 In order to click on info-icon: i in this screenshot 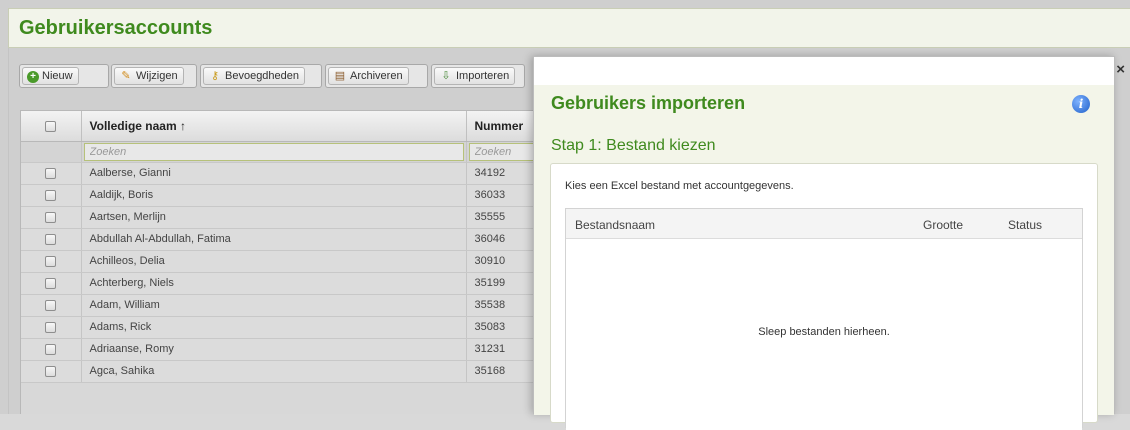, I will do `click(1081, 104)`.